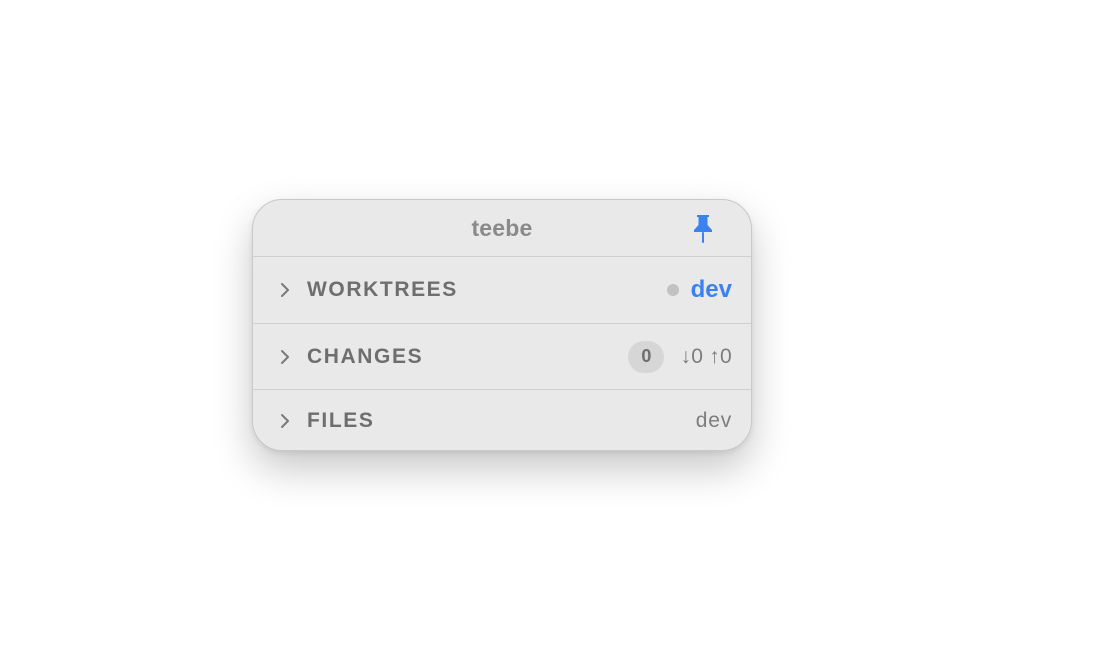 This screenshot has width=1110, height=660. Describe the element at coordinates (720, 356) in the screenshot. I see `outgoing-count: ↑0` at that location.